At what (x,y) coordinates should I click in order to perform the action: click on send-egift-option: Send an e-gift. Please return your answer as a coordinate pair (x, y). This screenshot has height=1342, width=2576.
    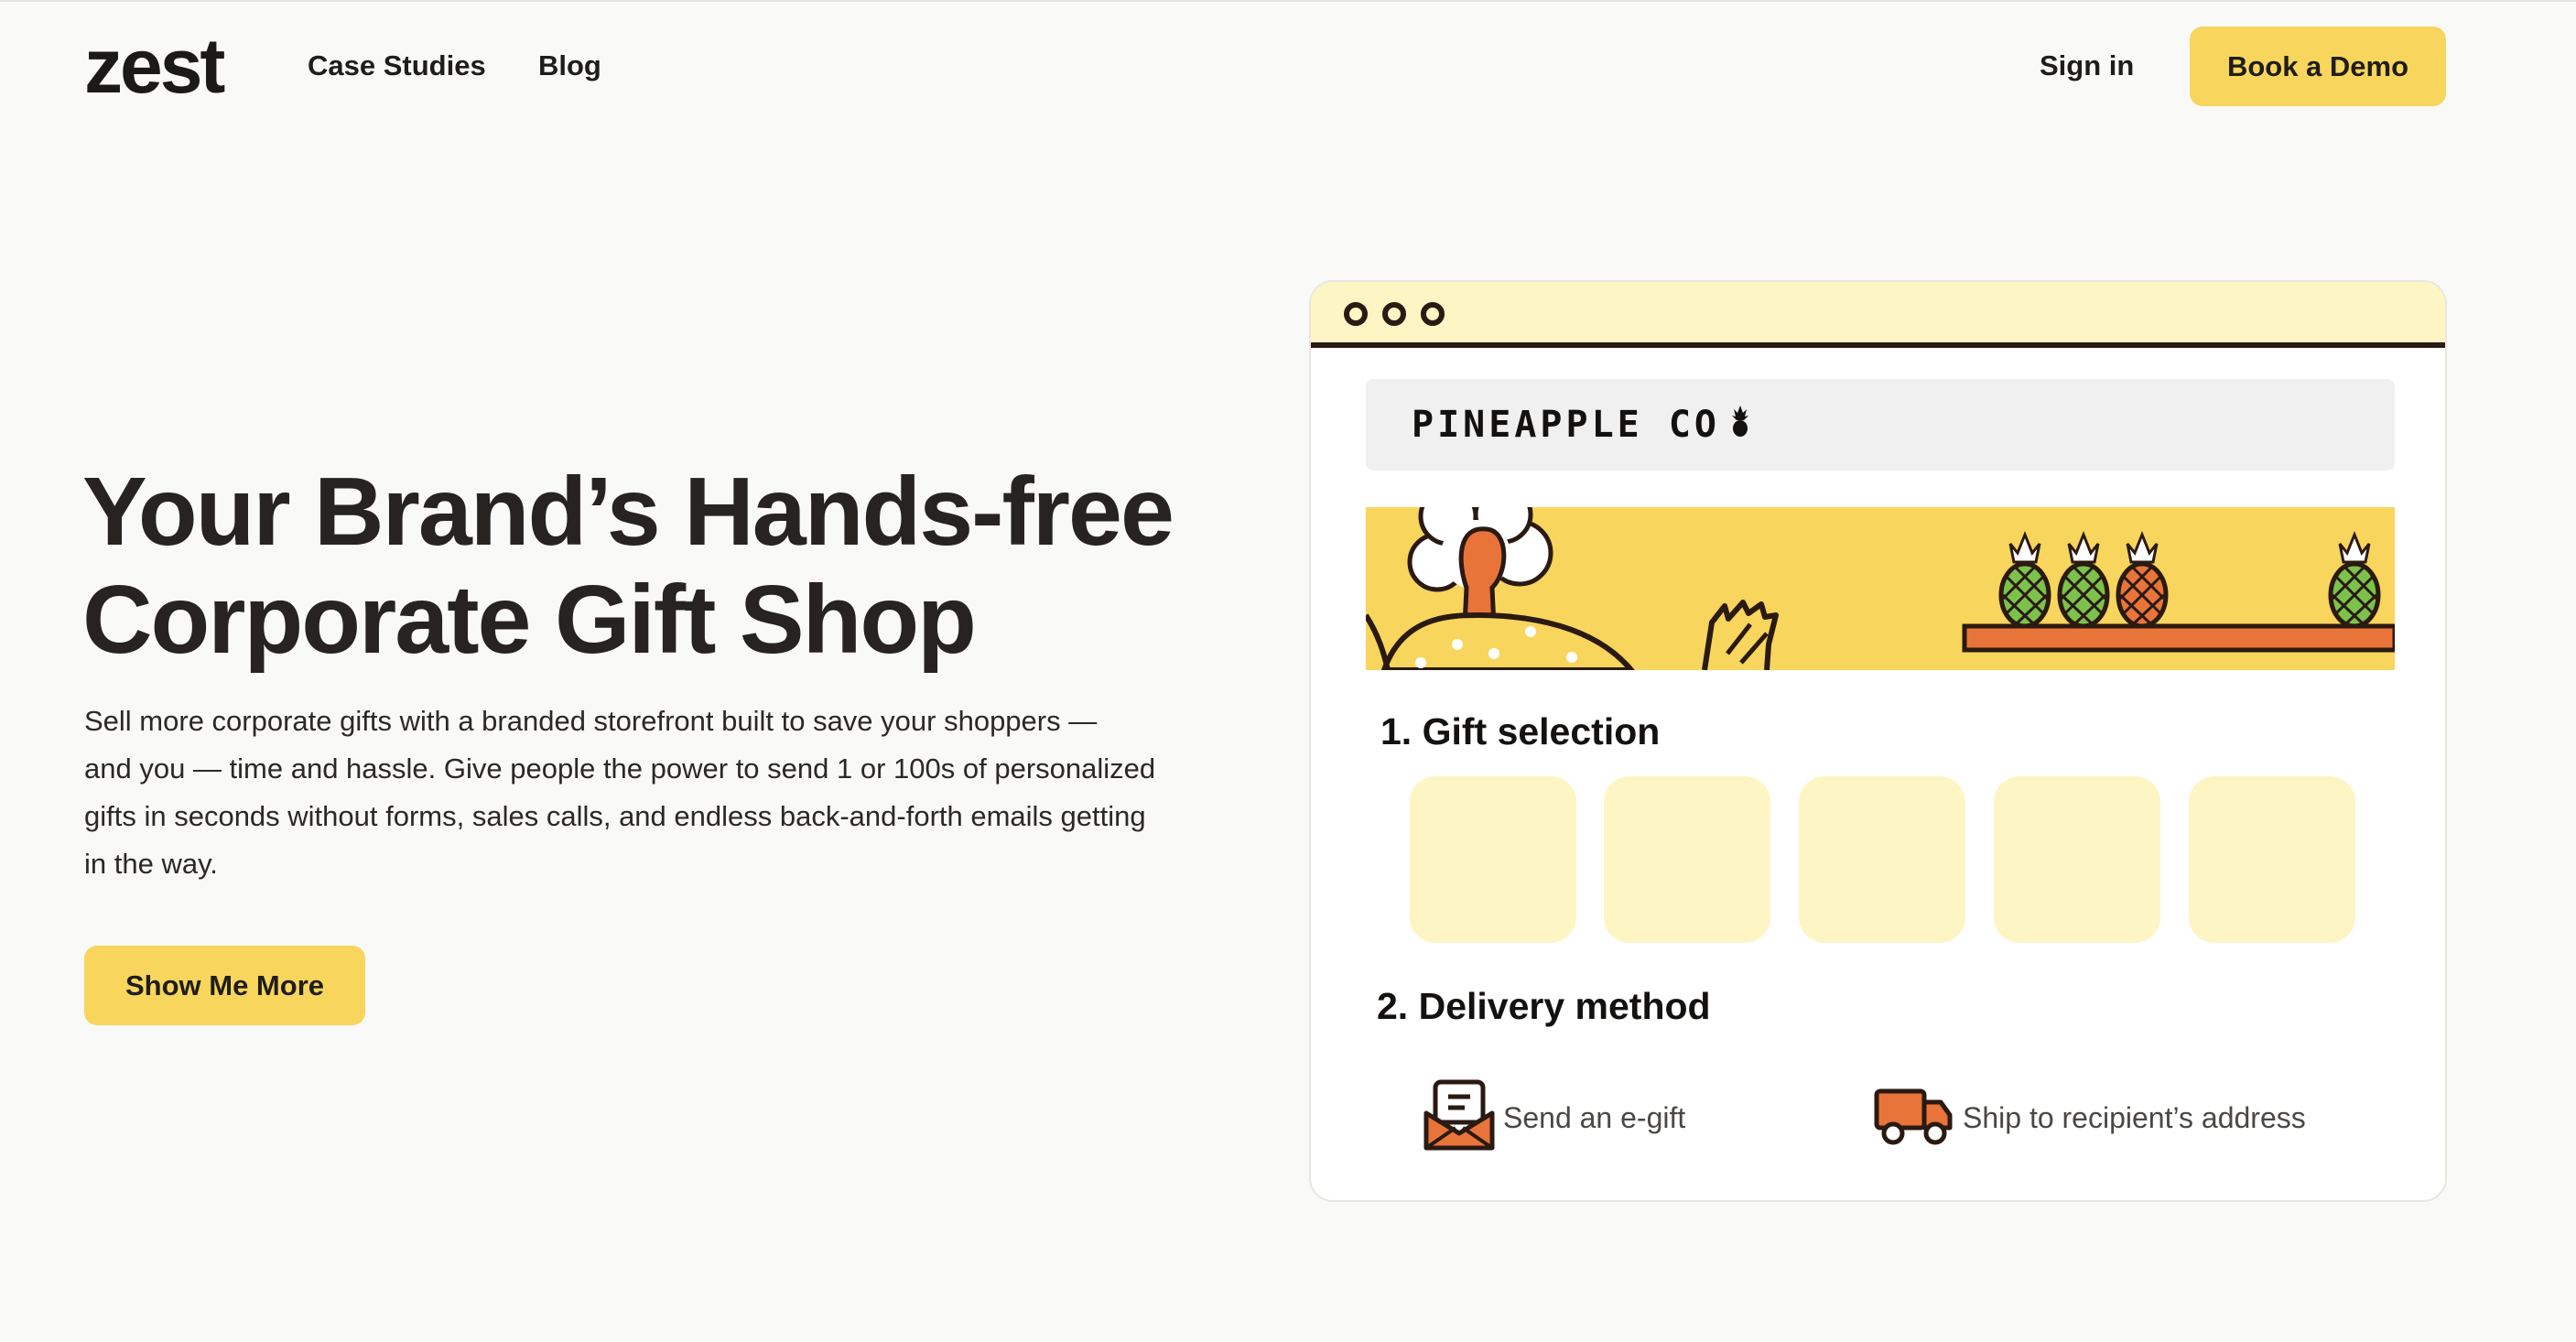
    Looking at the image, I should click on (1555, 1118).